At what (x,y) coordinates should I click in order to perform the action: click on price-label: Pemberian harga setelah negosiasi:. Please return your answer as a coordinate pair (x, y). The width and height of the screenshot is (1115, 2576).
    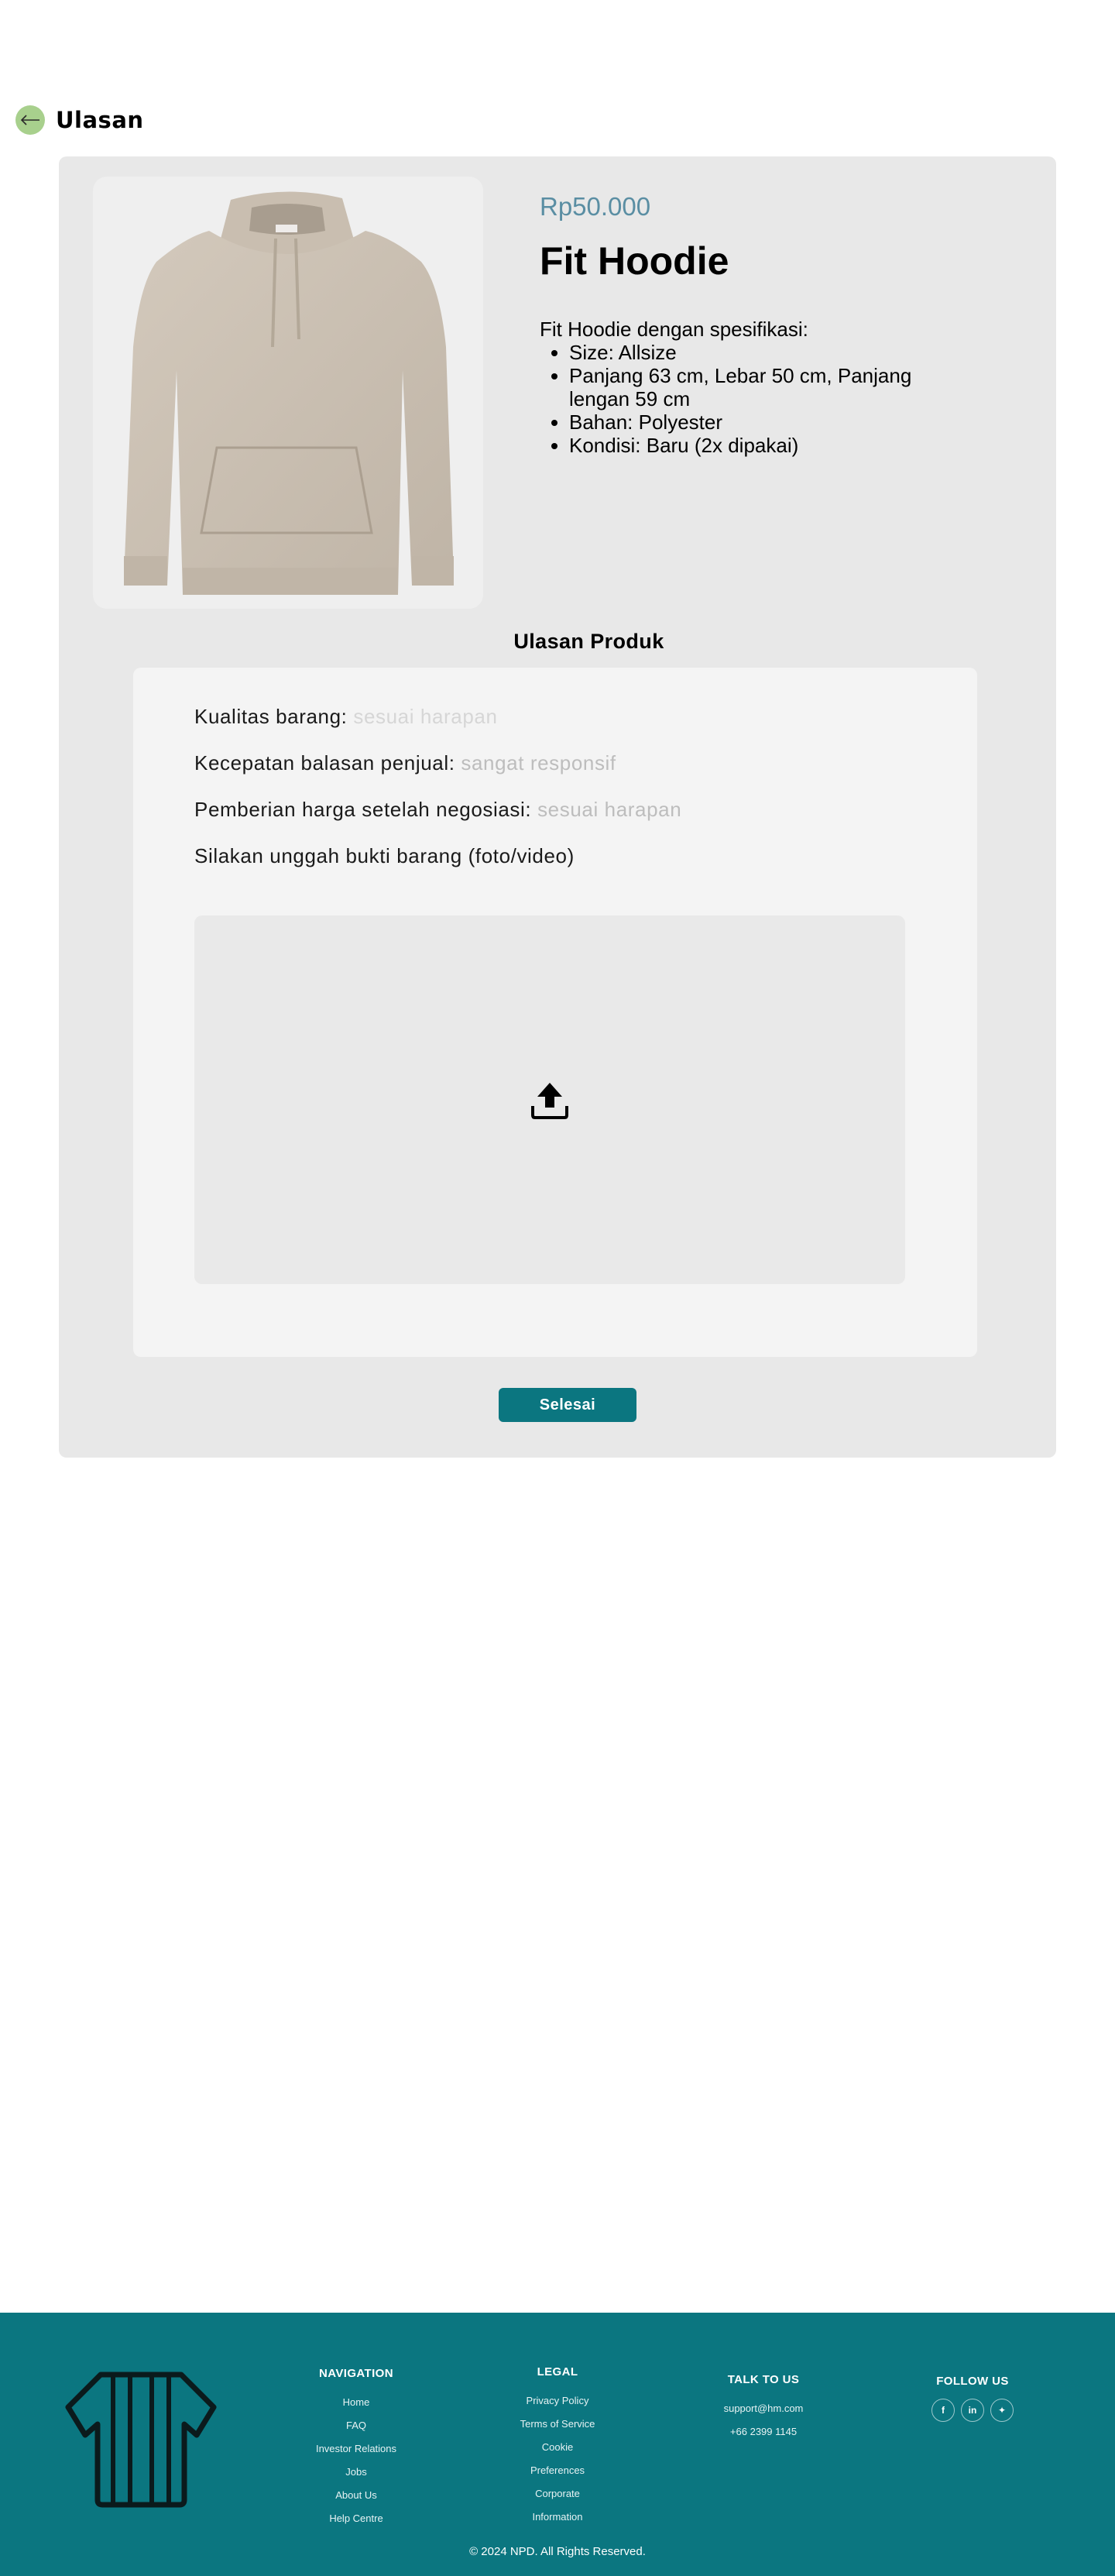
    Looking at the image, I should click on (363, 809).